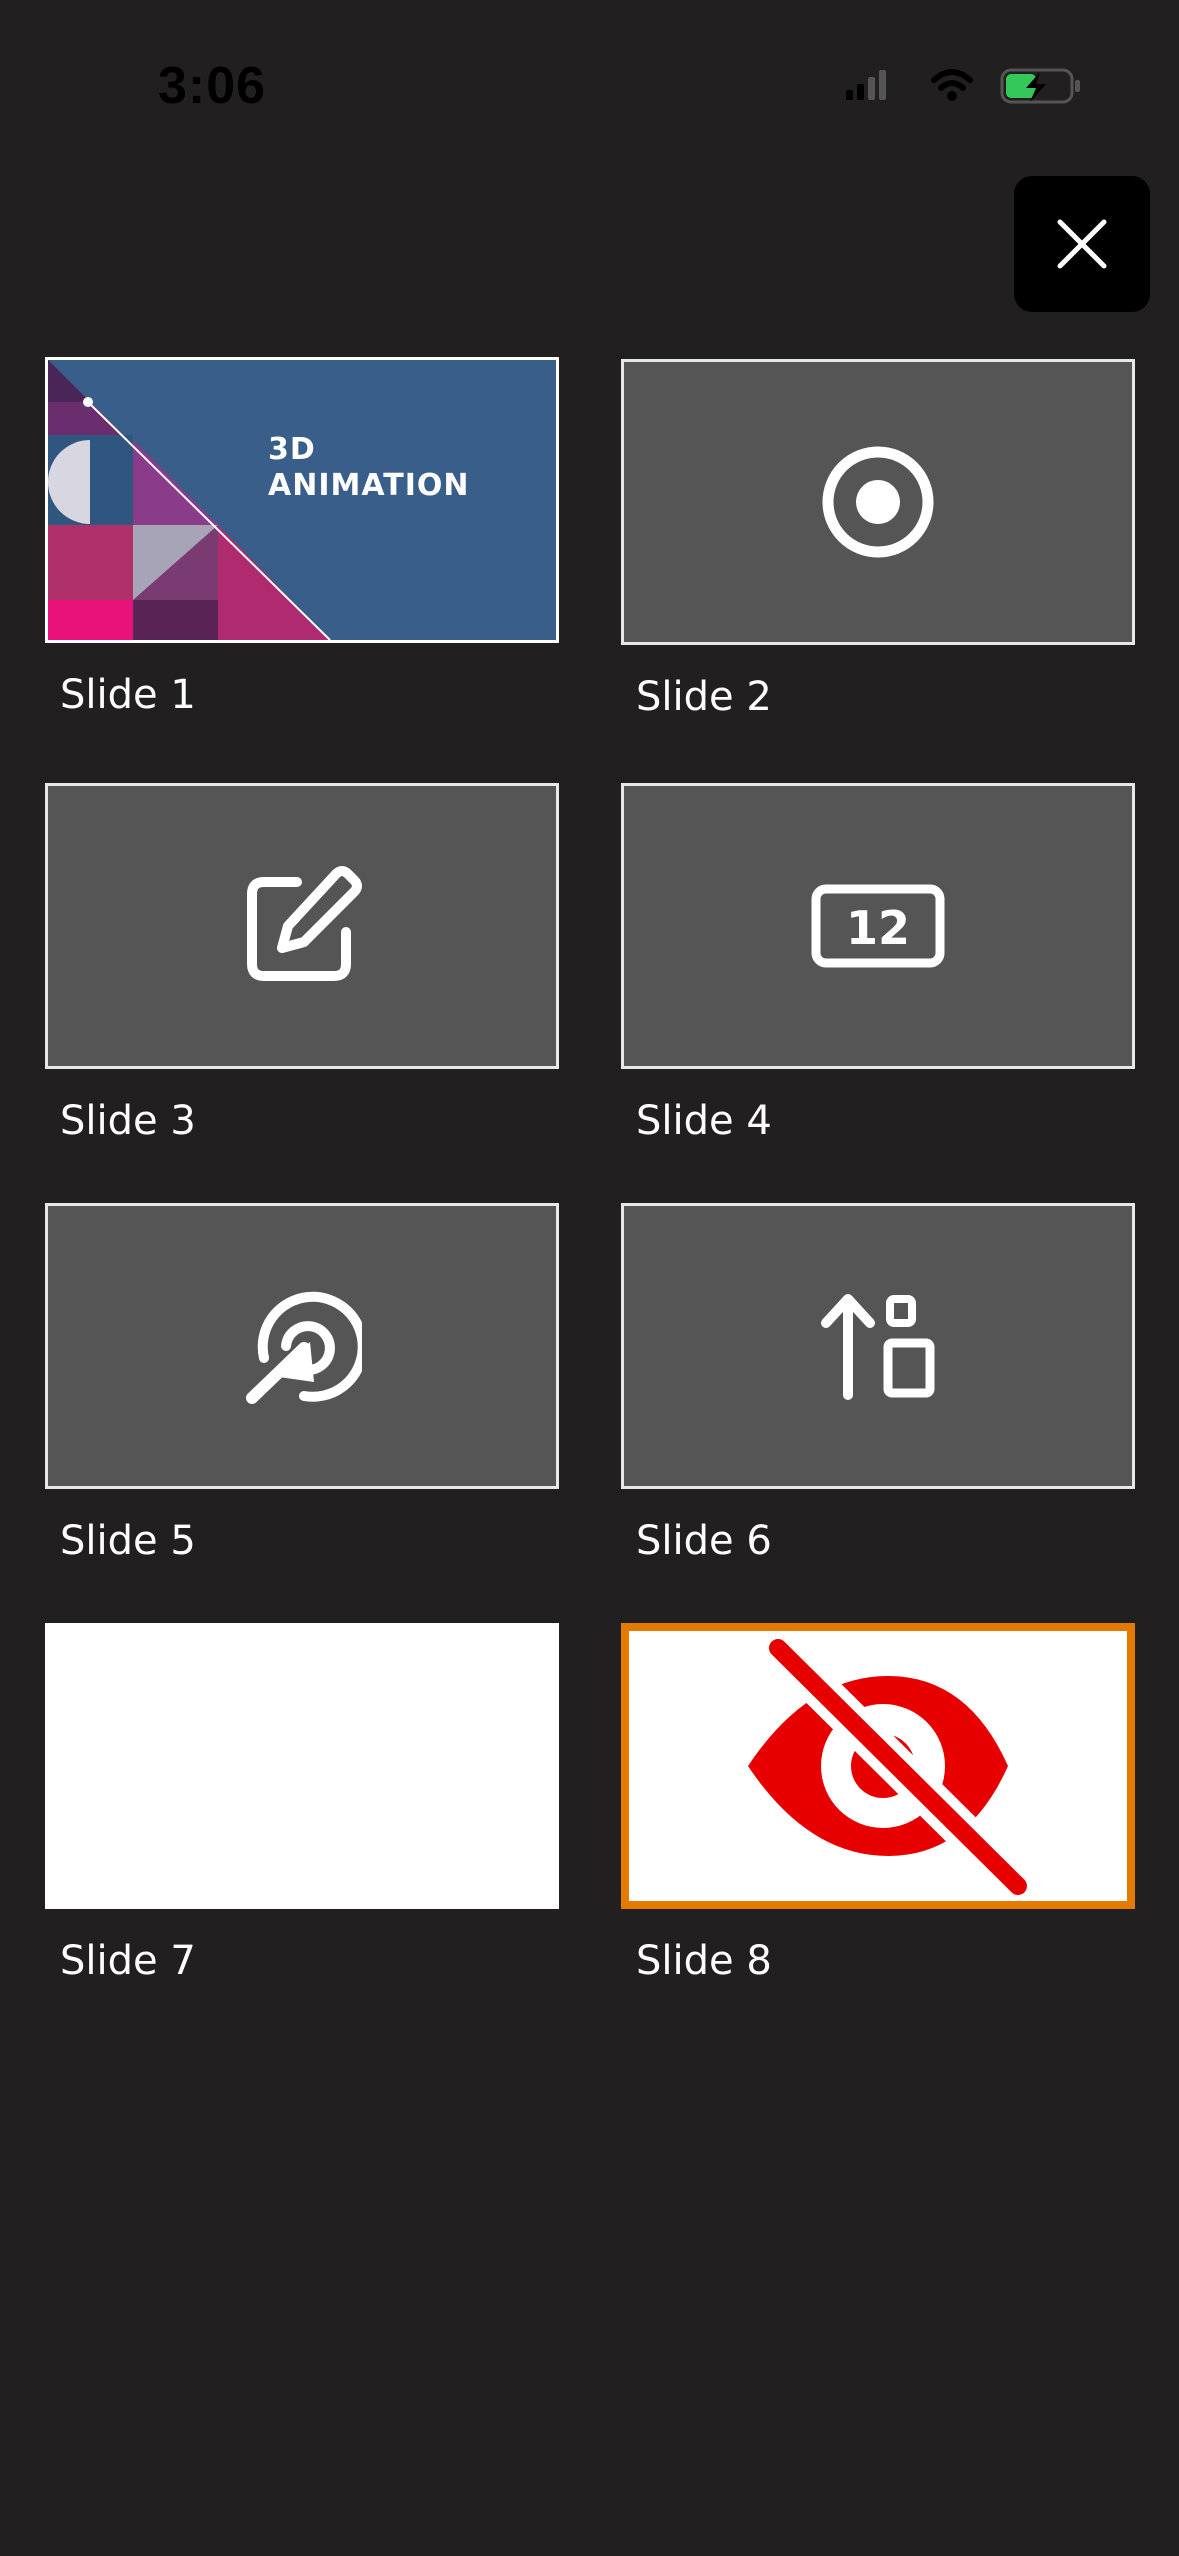  What do you see at coordinates (302, 1766) in the screenshot?
I see `slide-7-thumbnail` at bounding box center [302, 1766].